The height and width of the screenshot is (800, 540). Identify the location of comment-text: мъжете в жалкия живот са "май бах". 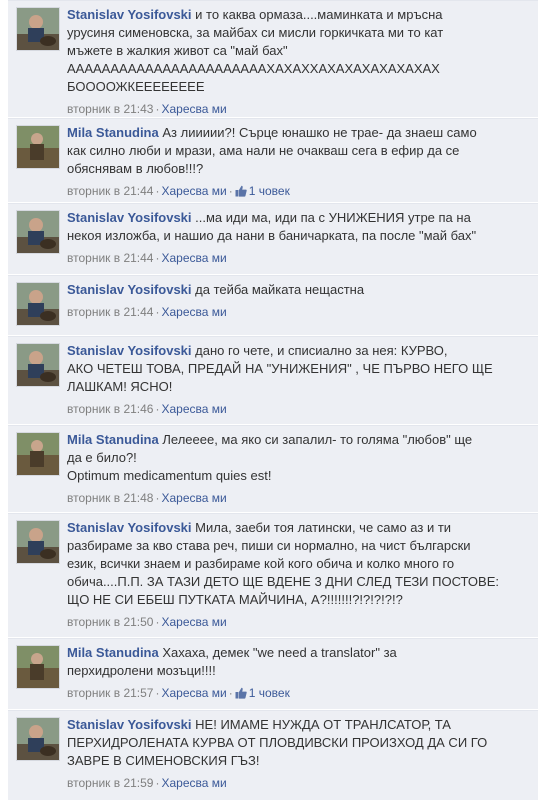
(177, 50).